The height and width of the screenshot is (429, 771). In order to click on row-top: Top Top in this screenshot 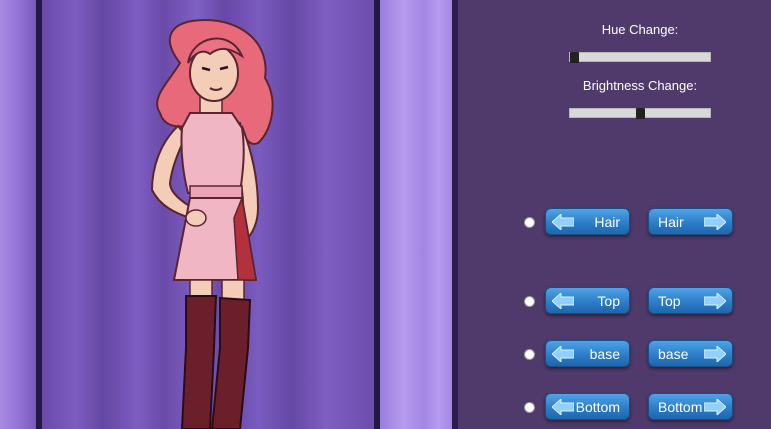, I will do `click(614, 302)`.